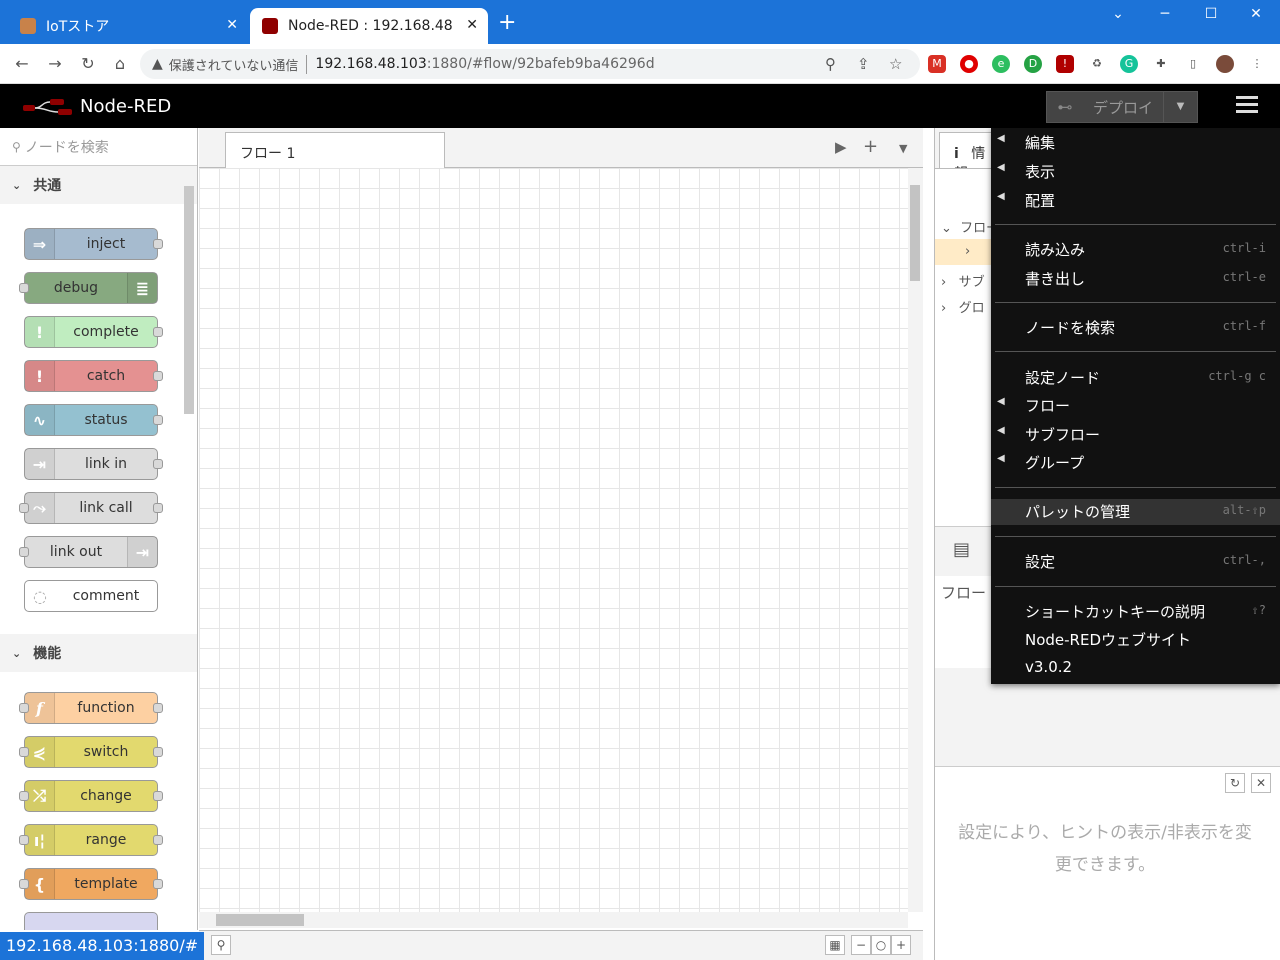  Describe the element at coordinates (260, 920) in the screenshot. I see `canvas-horizontal-scrollbar-thumb` at that location.